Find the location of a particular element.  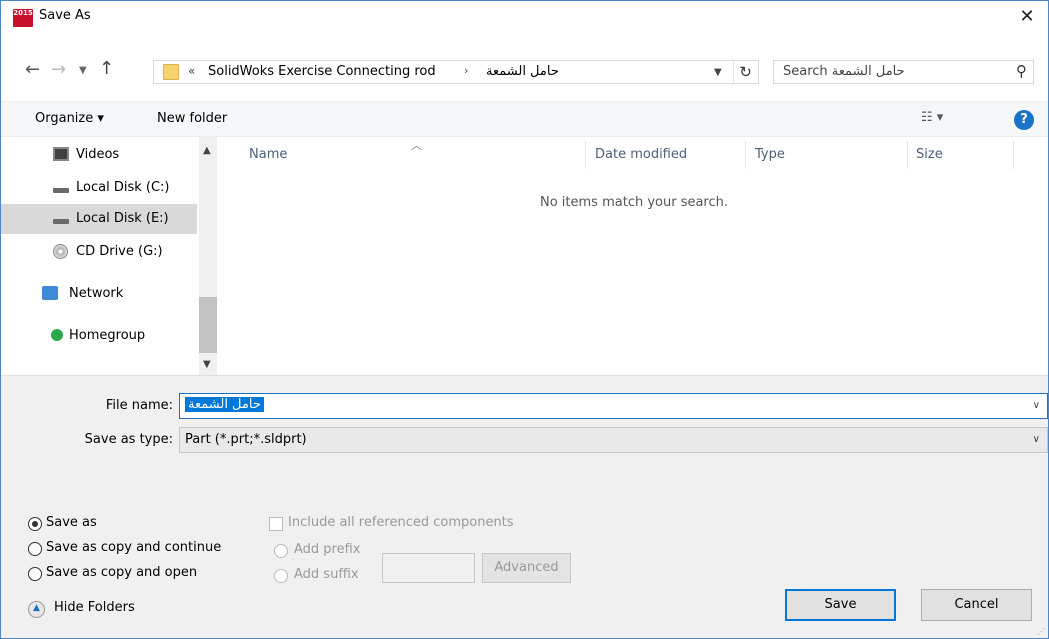

nav-item-label: Homegroup is located at coordinates (107, 335).